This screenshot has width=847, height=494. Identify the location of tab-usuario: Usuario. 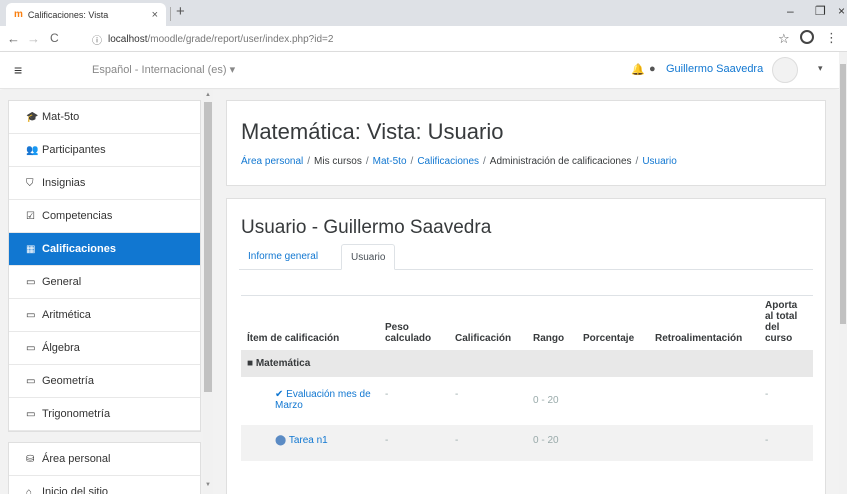
(368, 257).